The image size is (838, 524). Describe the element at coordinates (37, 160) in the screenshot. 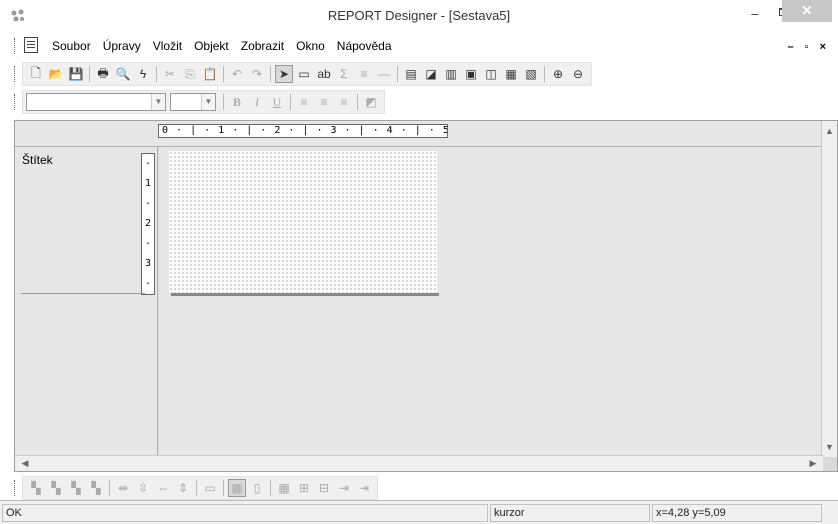

I see `section-label: Štítek` at that location.